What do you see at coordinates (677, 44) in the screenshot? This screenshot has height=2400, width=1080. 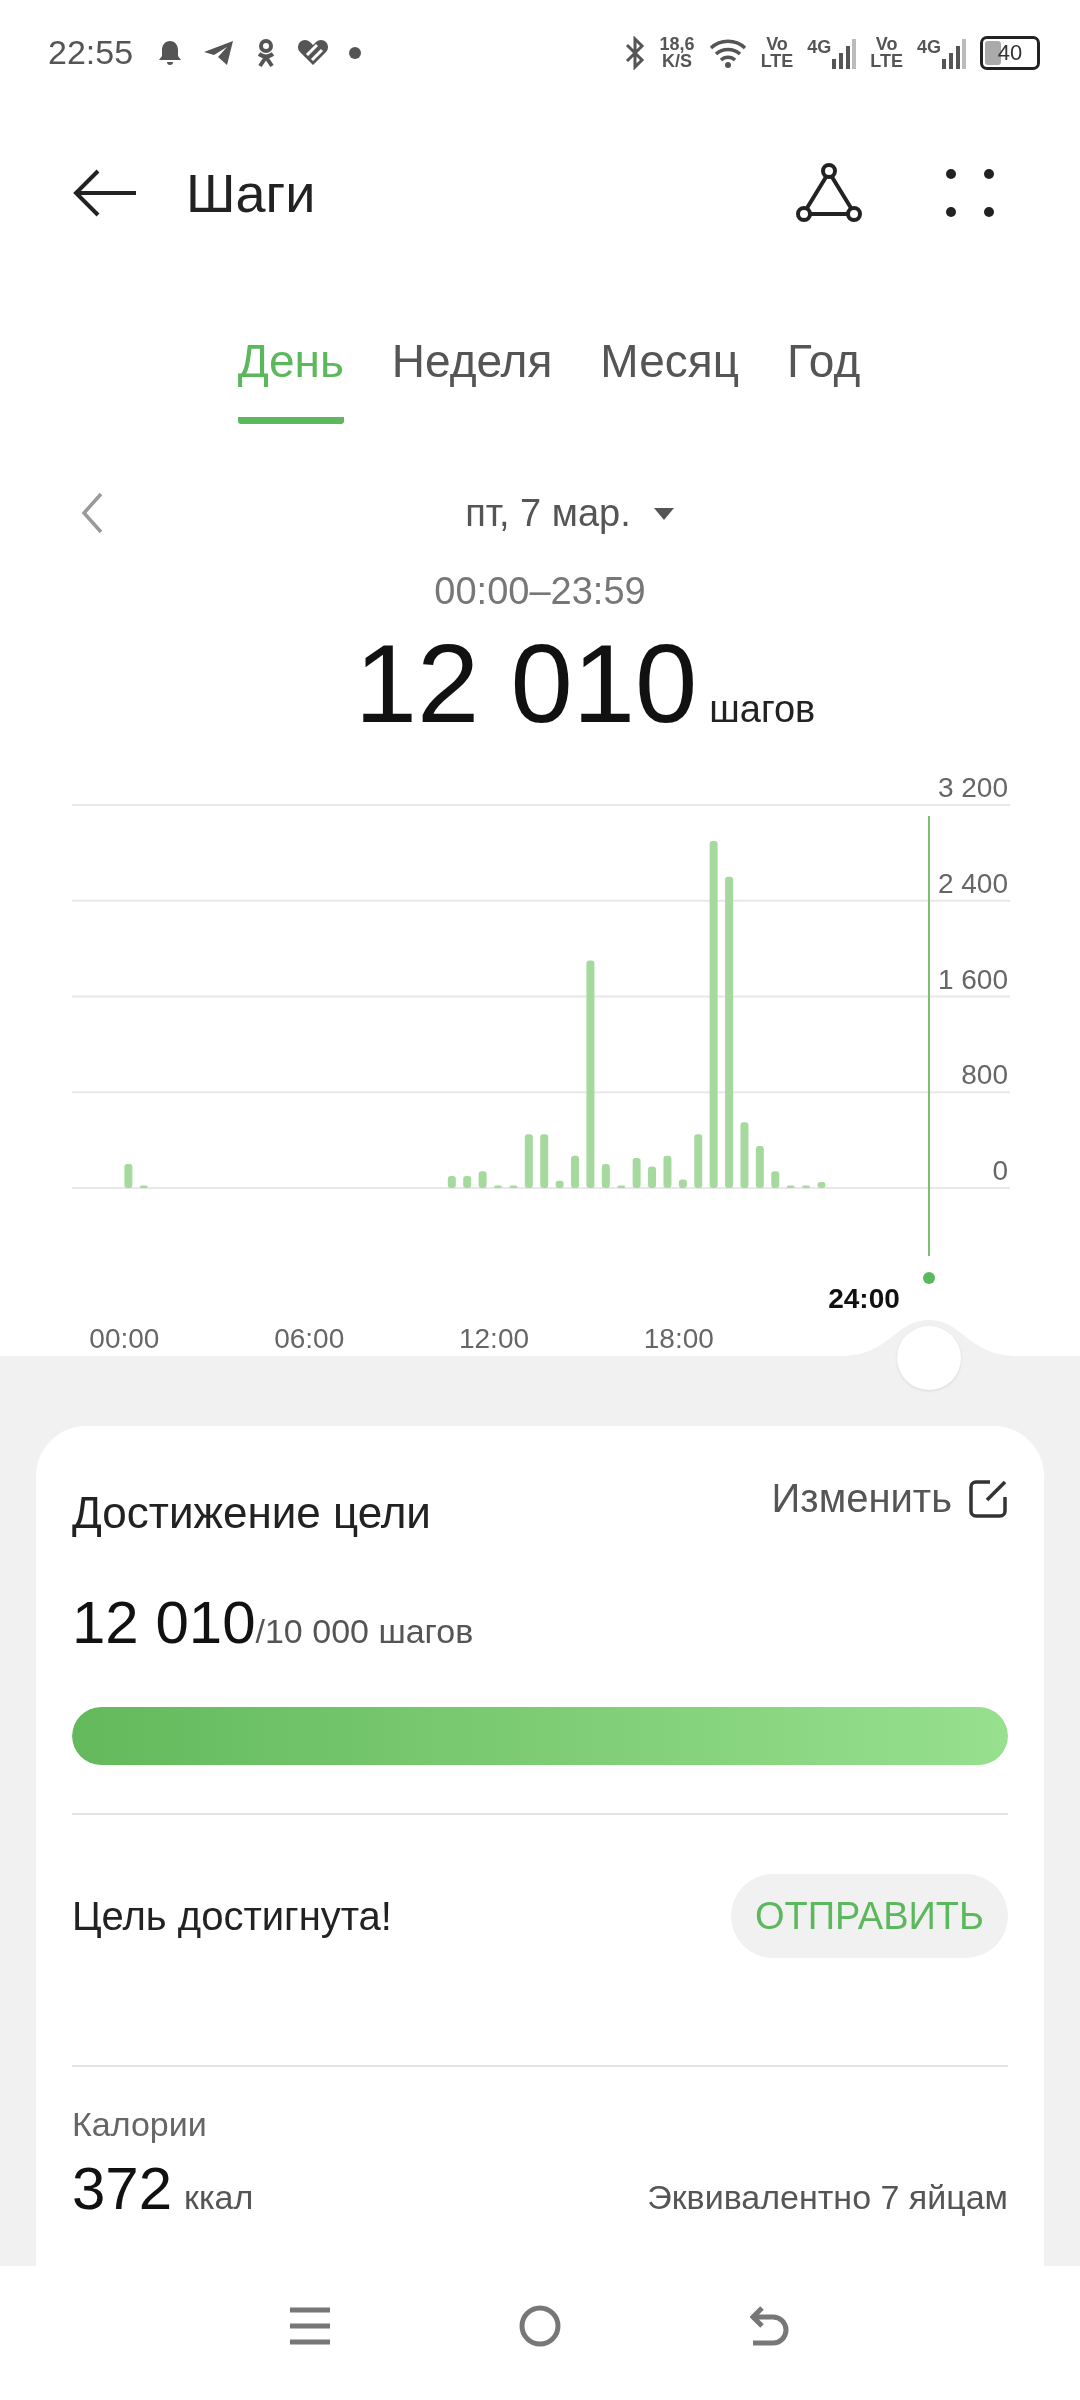 I see `network-speed: 18,6` at bounding box center [677, 44].